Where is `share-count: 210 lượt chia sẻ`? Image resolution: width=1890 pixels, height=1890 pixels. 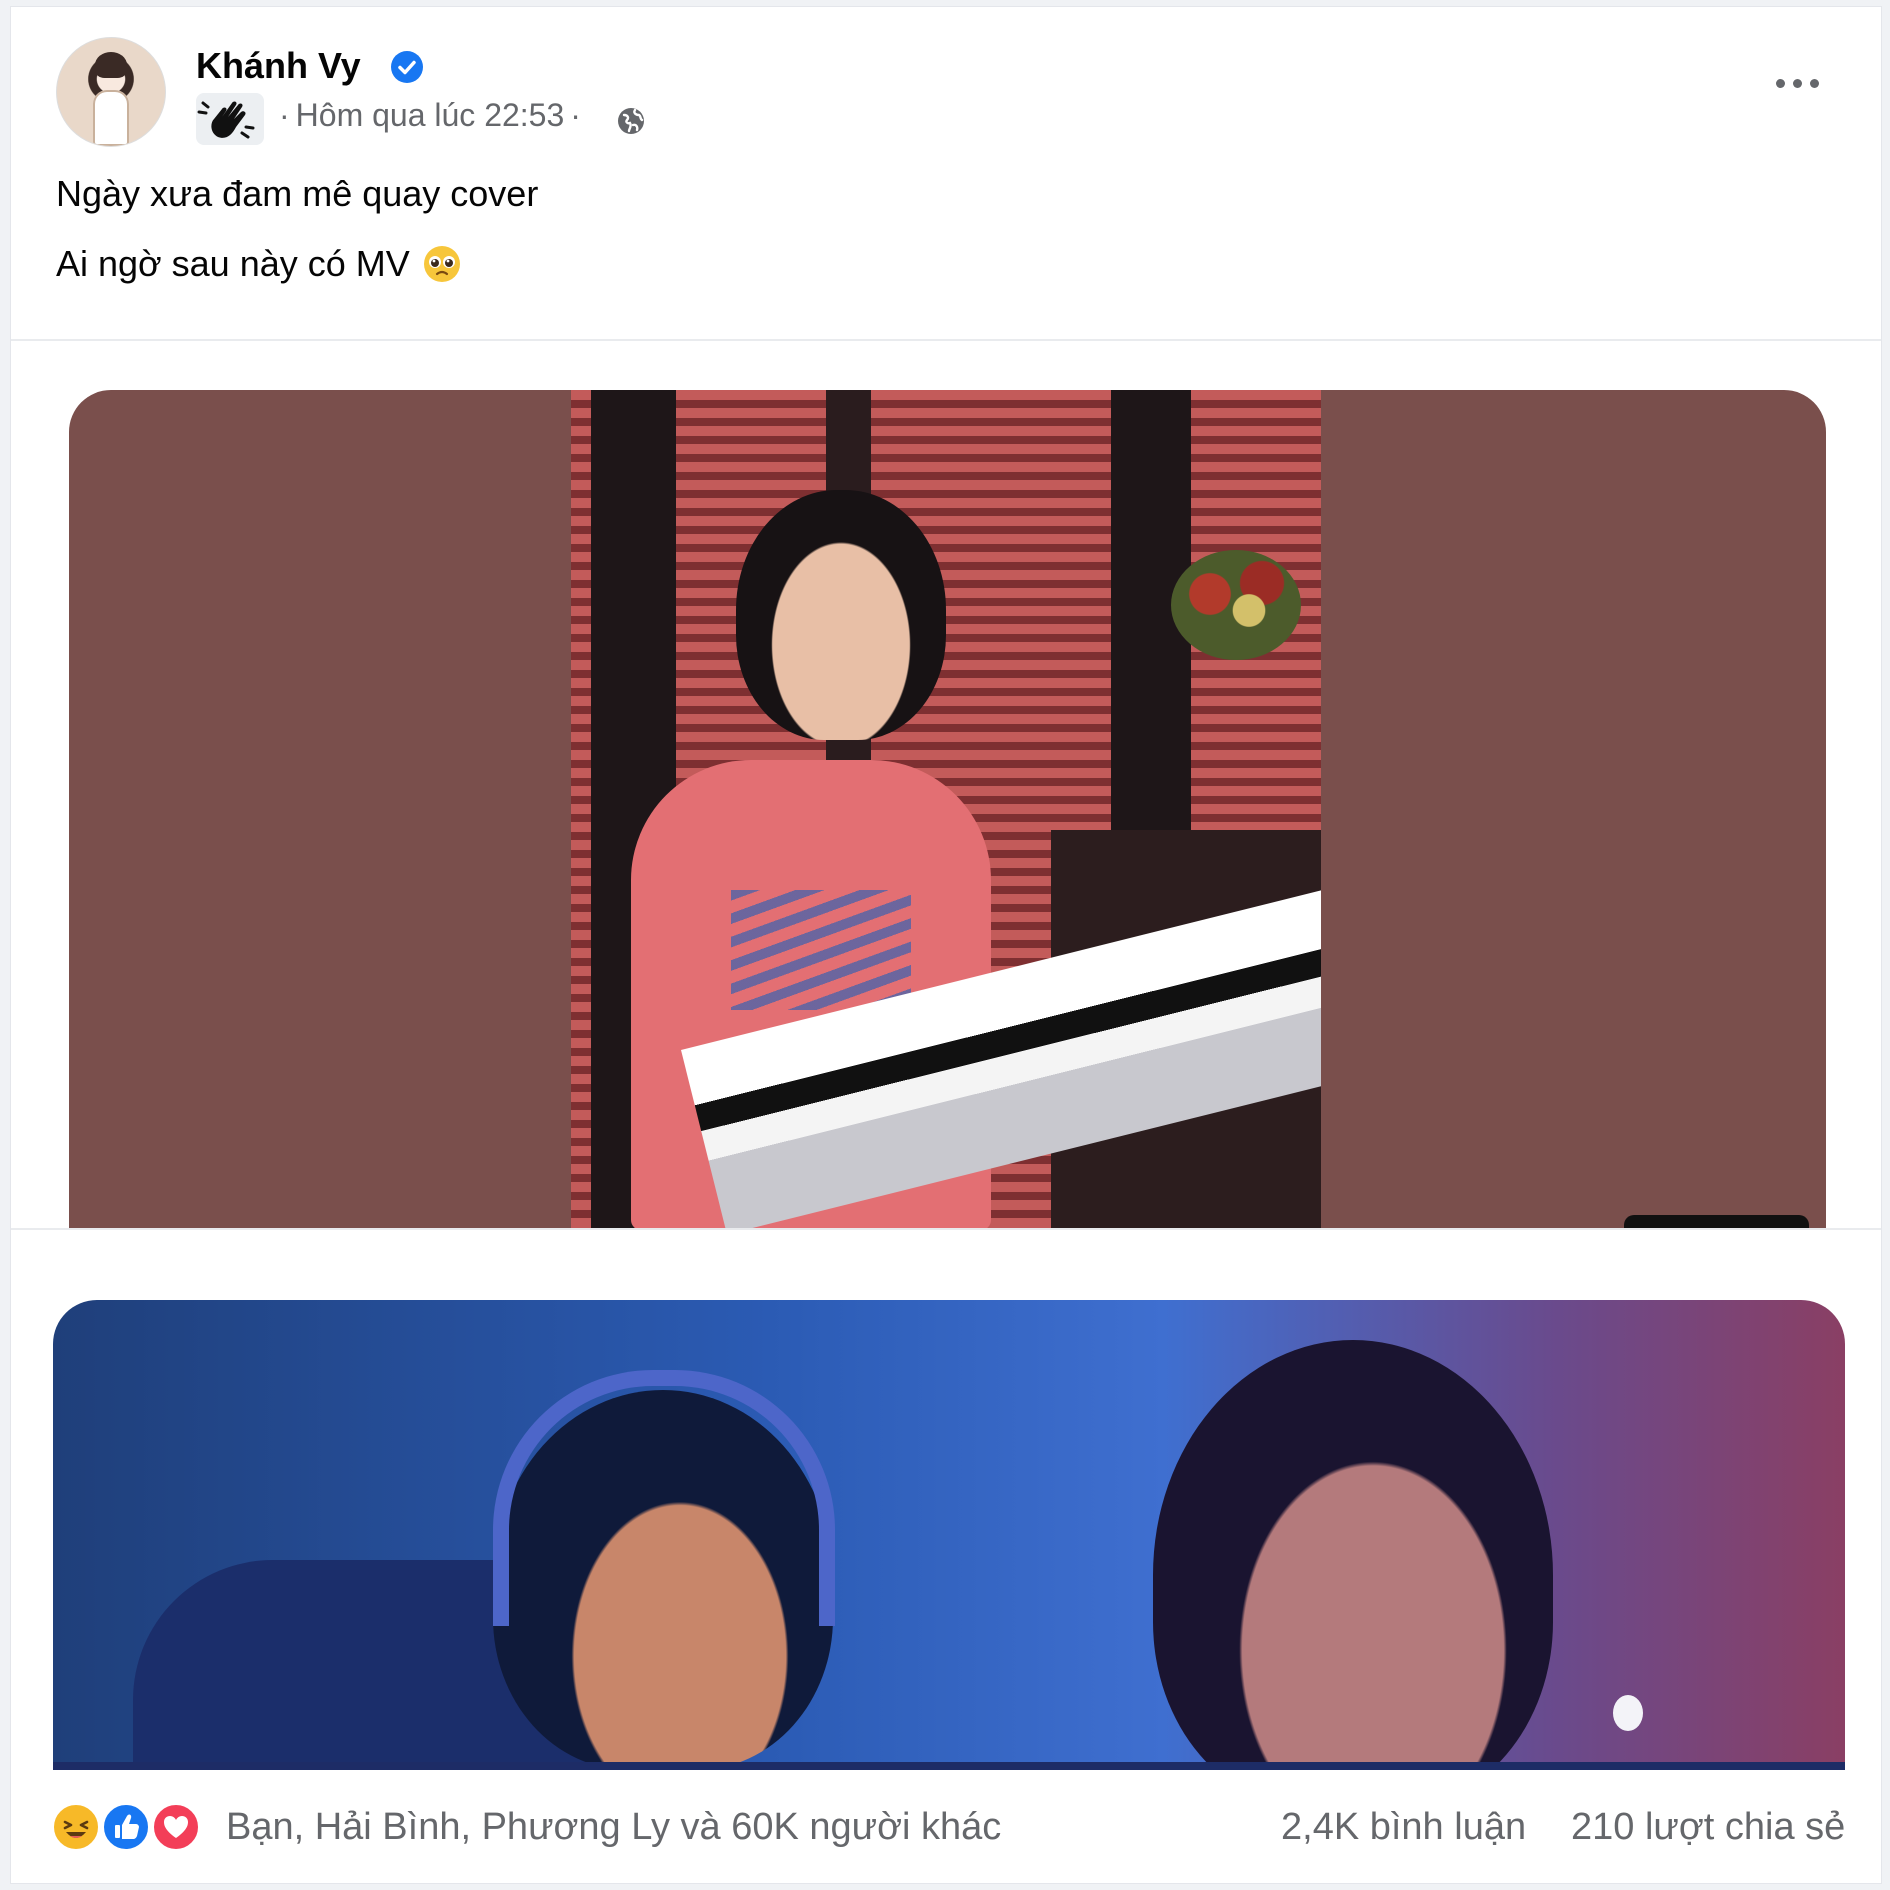 share-count: 210 lượt chia sẻ is located at coordinates (1708, 1827).